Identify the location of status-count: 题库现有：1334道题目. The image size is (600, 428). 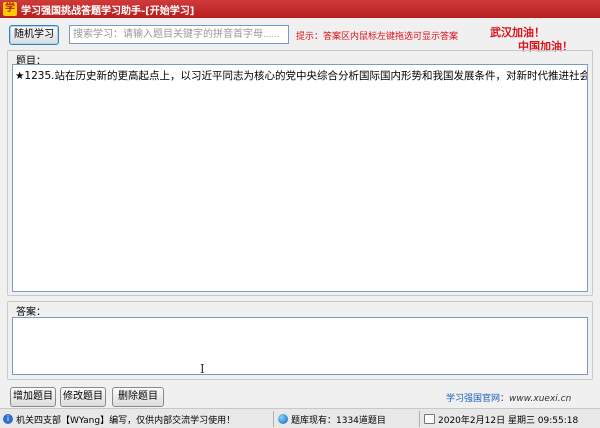
(332, 419).